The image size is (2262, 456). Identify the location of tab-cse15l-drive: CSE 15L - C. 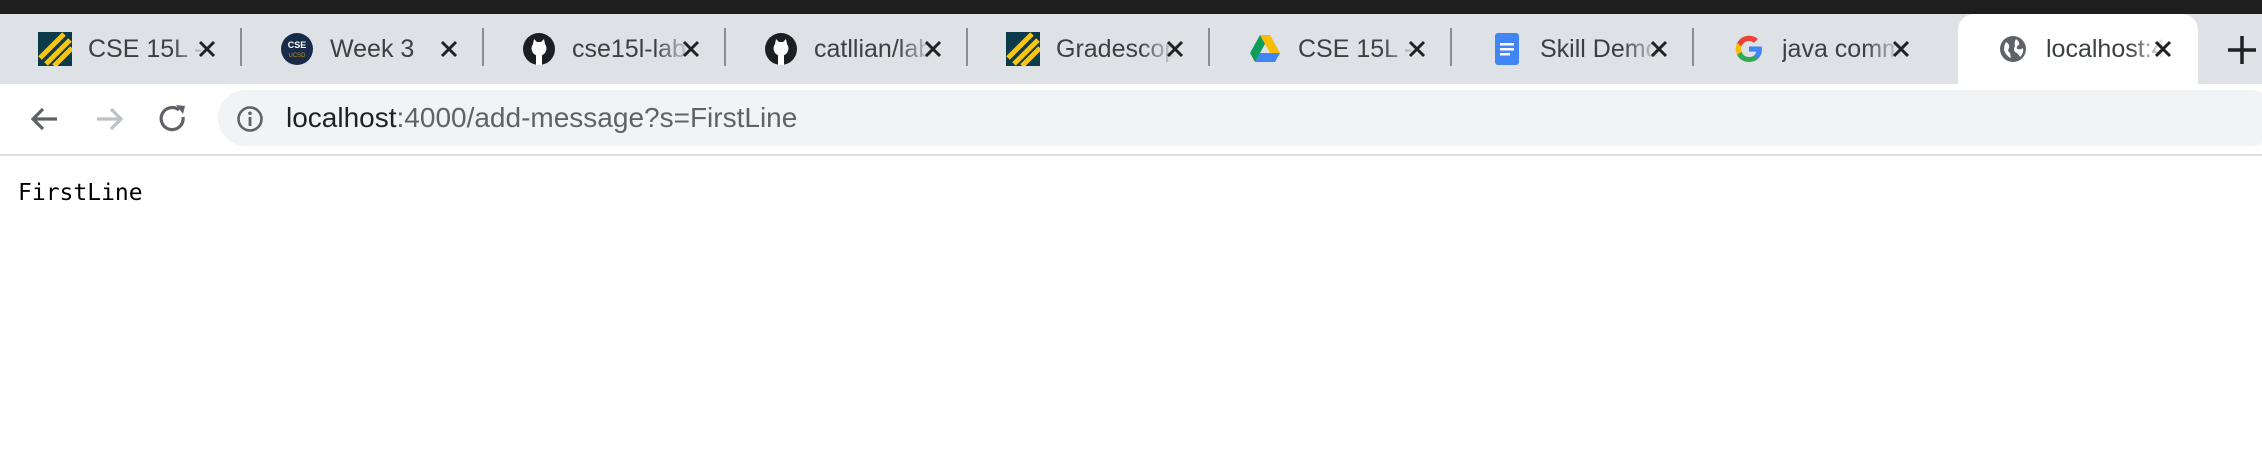
(1331, 49).